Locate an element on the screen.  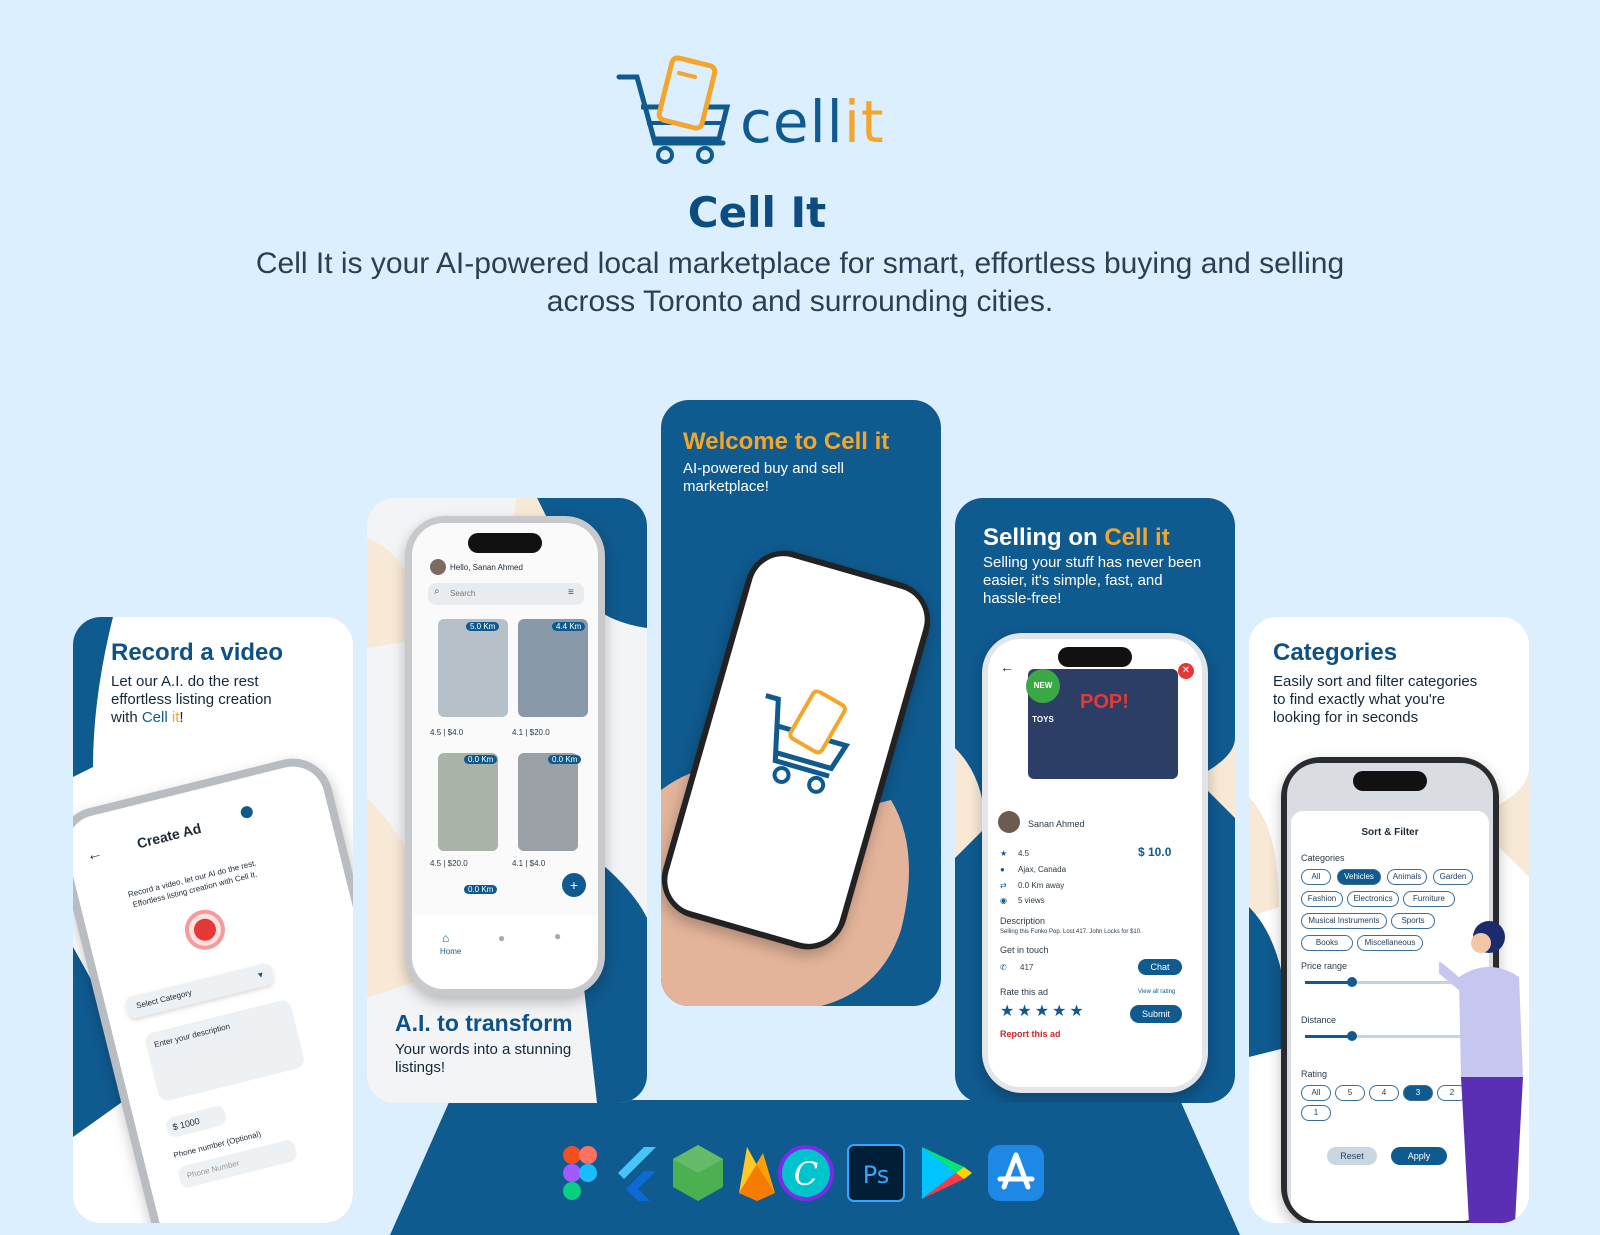
view-rating-link: View all rating is located at coordinates (1156, 992).